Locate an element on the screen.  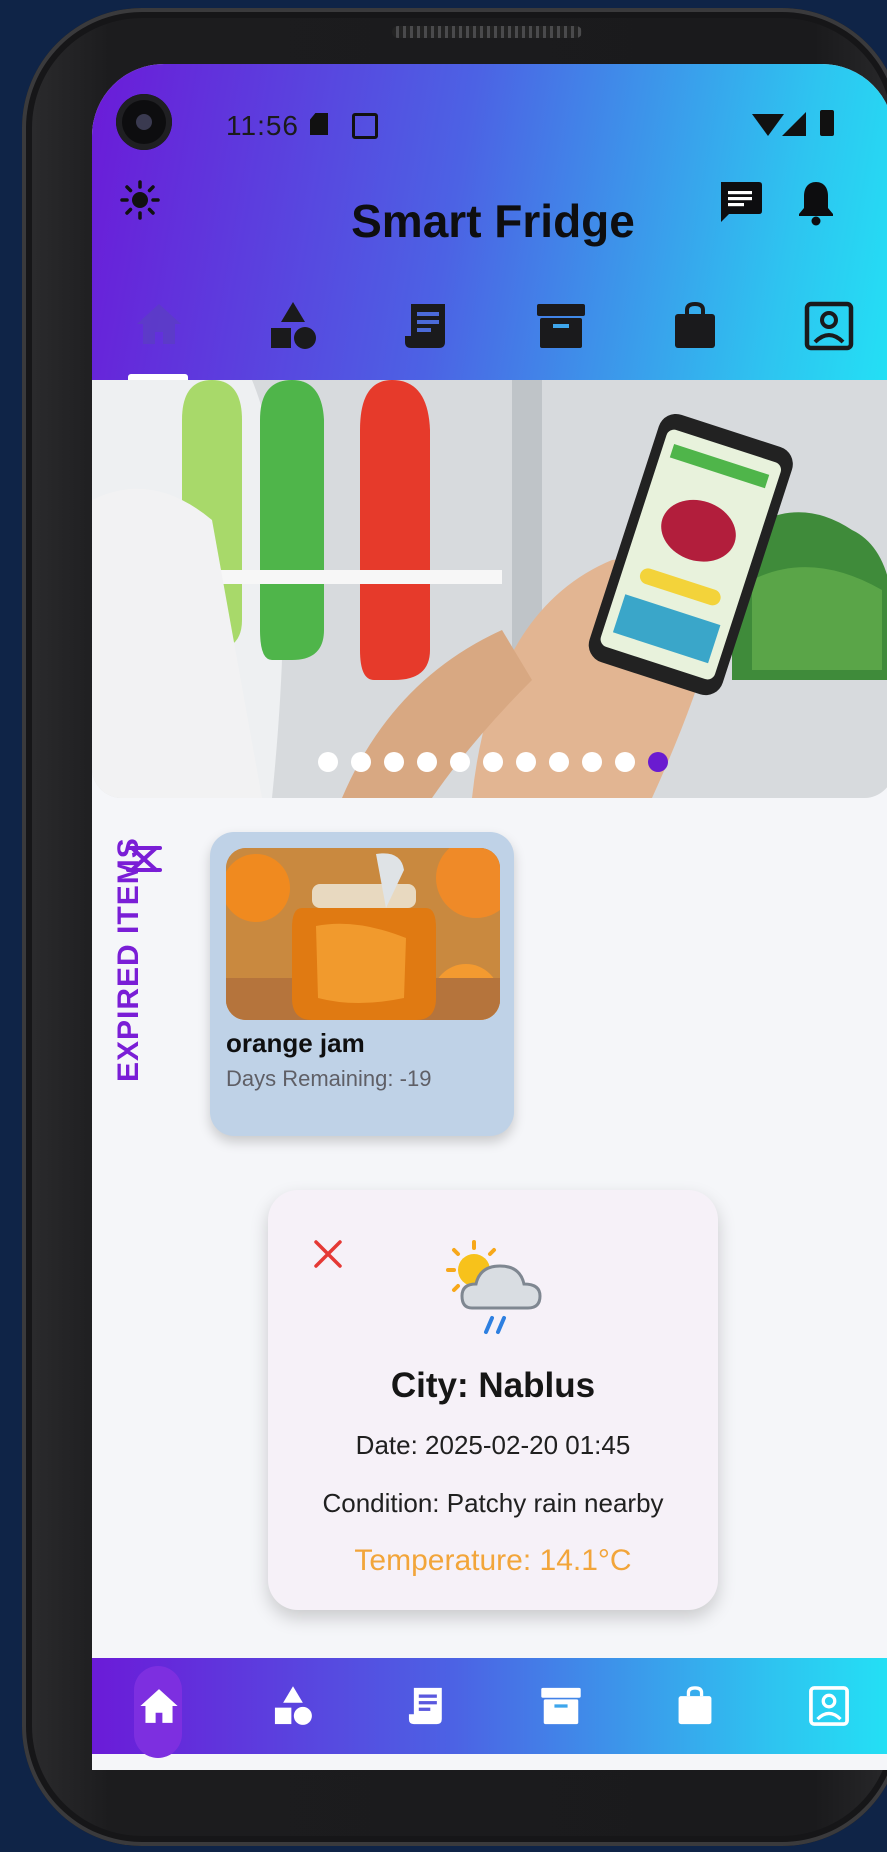
chat-button is located at coordinates (740, 202).